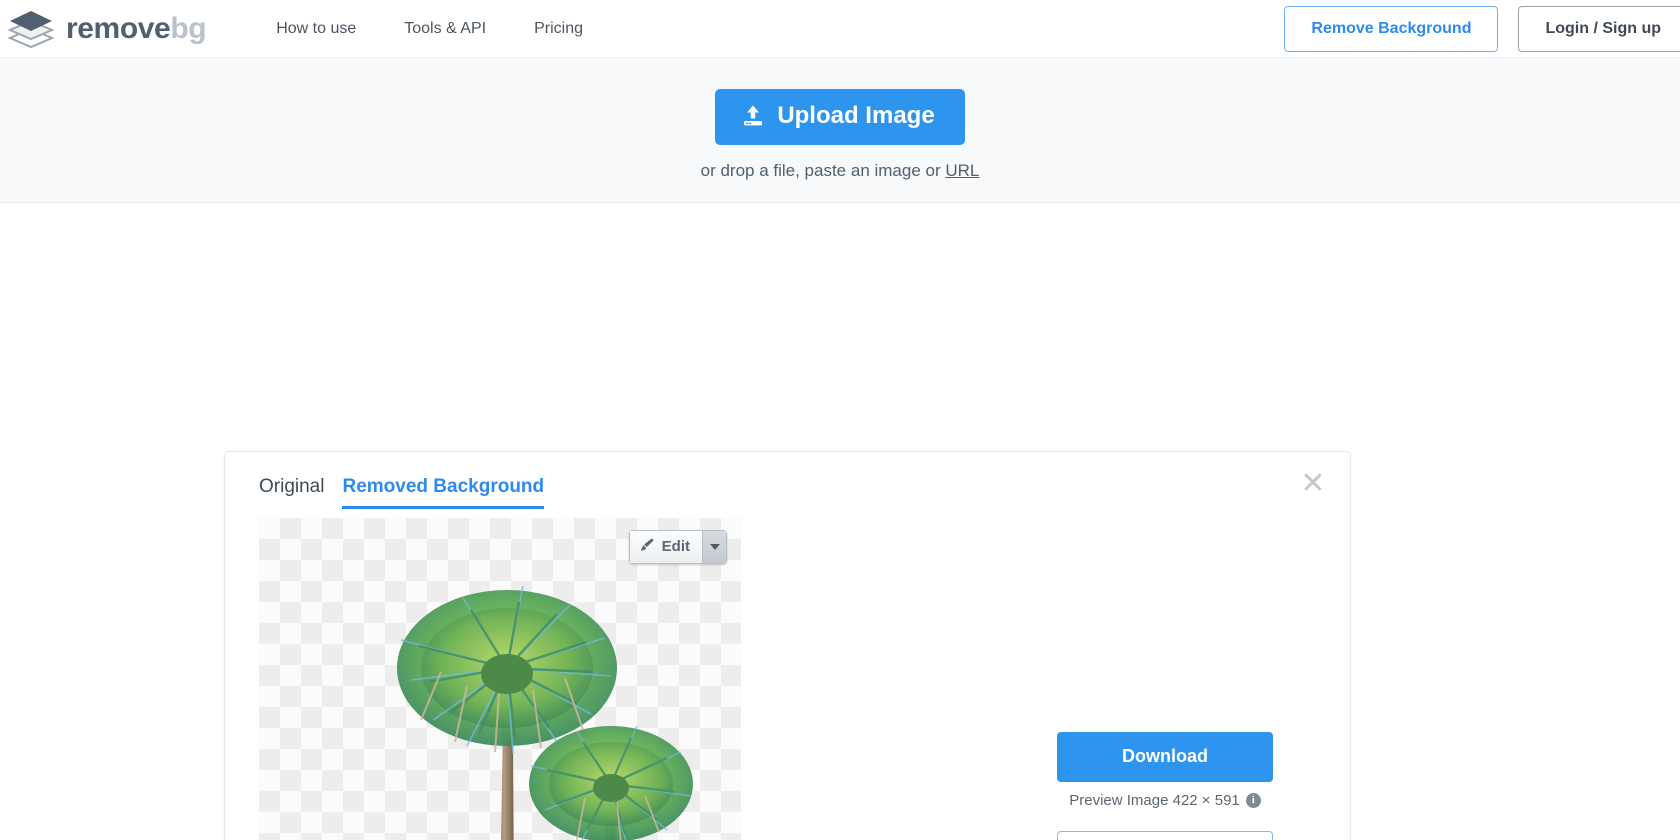  I want to click on edit-dropdown-toggle, so click(714, 547).